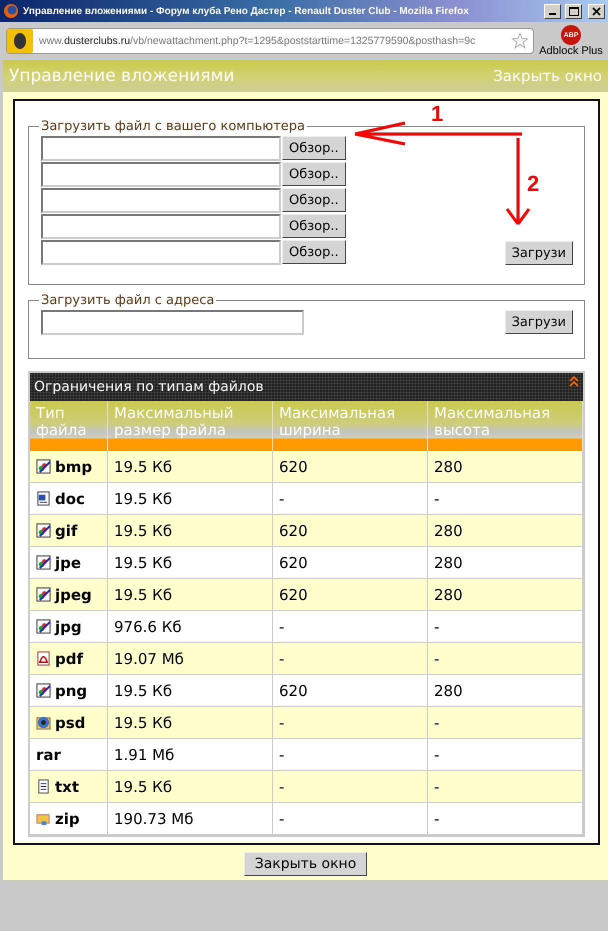  What do you see at coordinates (66, 531) in the screenshot?
I see `file-type: gif` at bounding box center [66, 531].